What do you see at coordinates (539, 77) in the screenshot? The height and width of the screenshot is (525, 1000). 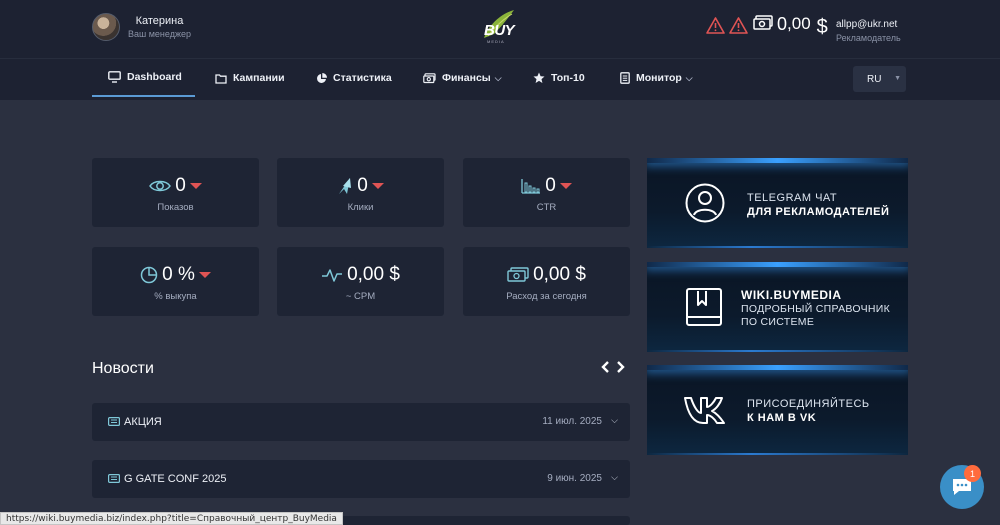 I see `star-icon` at bounding box center [539, 77].